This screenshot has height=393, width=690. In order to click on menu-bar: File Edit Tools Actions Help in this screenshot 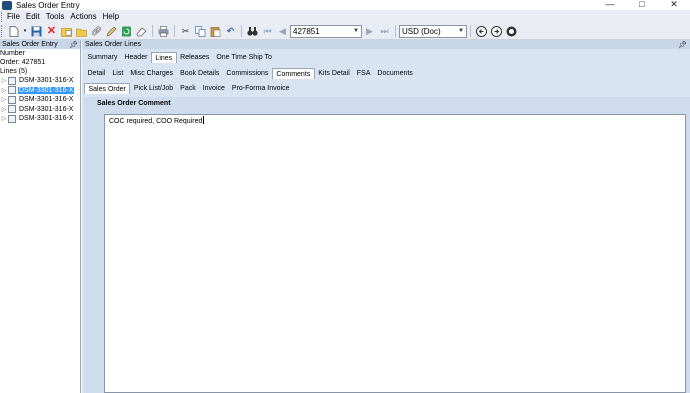, I will do `click(345, 16)`.